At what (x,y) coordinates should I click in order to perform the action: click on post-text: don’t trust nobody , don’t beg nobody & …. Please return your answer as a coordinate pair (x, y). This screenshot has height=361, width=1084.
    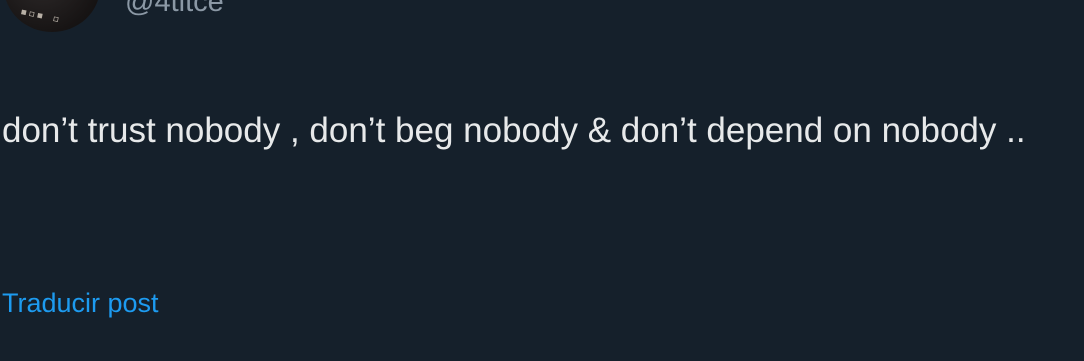
    Looking at the image, I should click on (514, 130).